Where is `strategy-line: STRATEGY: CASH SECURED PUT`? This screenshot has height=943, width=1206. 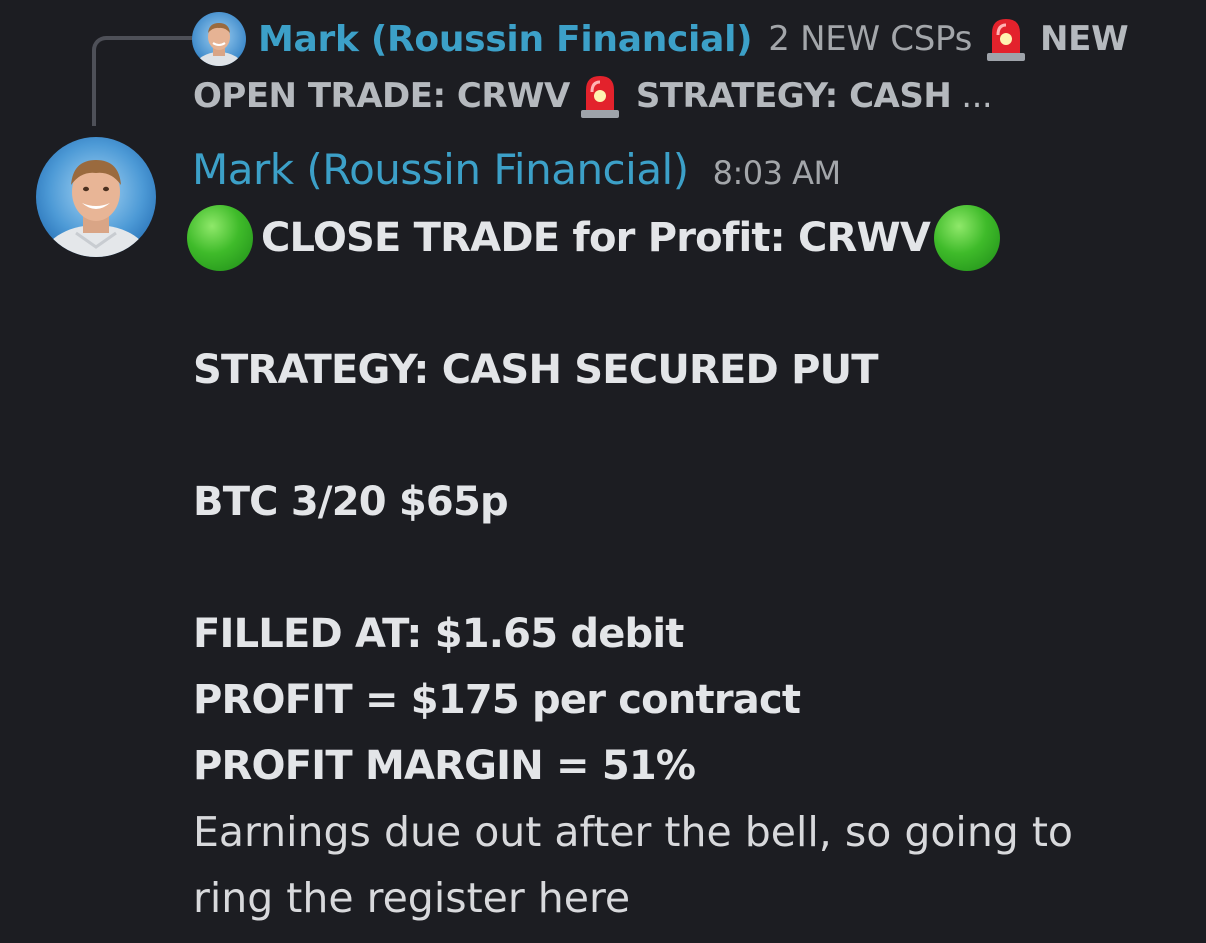 strategy-line: STRATEGY: CASH SECURED PUT is located at coordinates (536, 370).